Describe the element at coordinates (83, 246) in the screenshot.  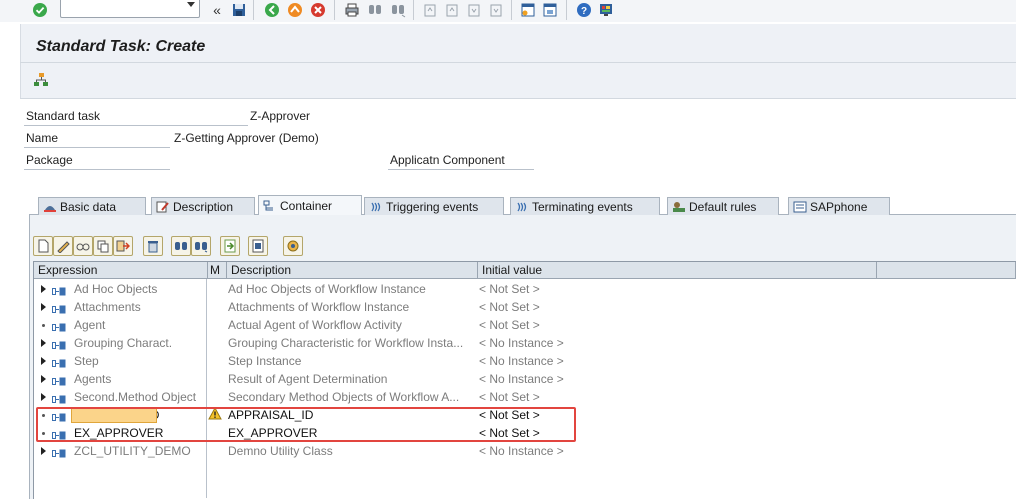
I see `display-icon` at that location.